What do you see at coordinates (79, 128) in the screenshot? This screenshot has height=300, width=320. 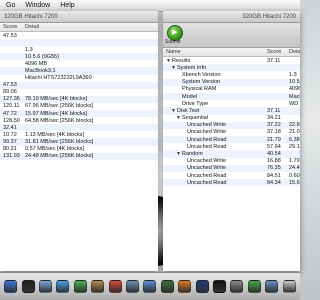 I see `table-row: 32.41` at bounding box center [79, 128].